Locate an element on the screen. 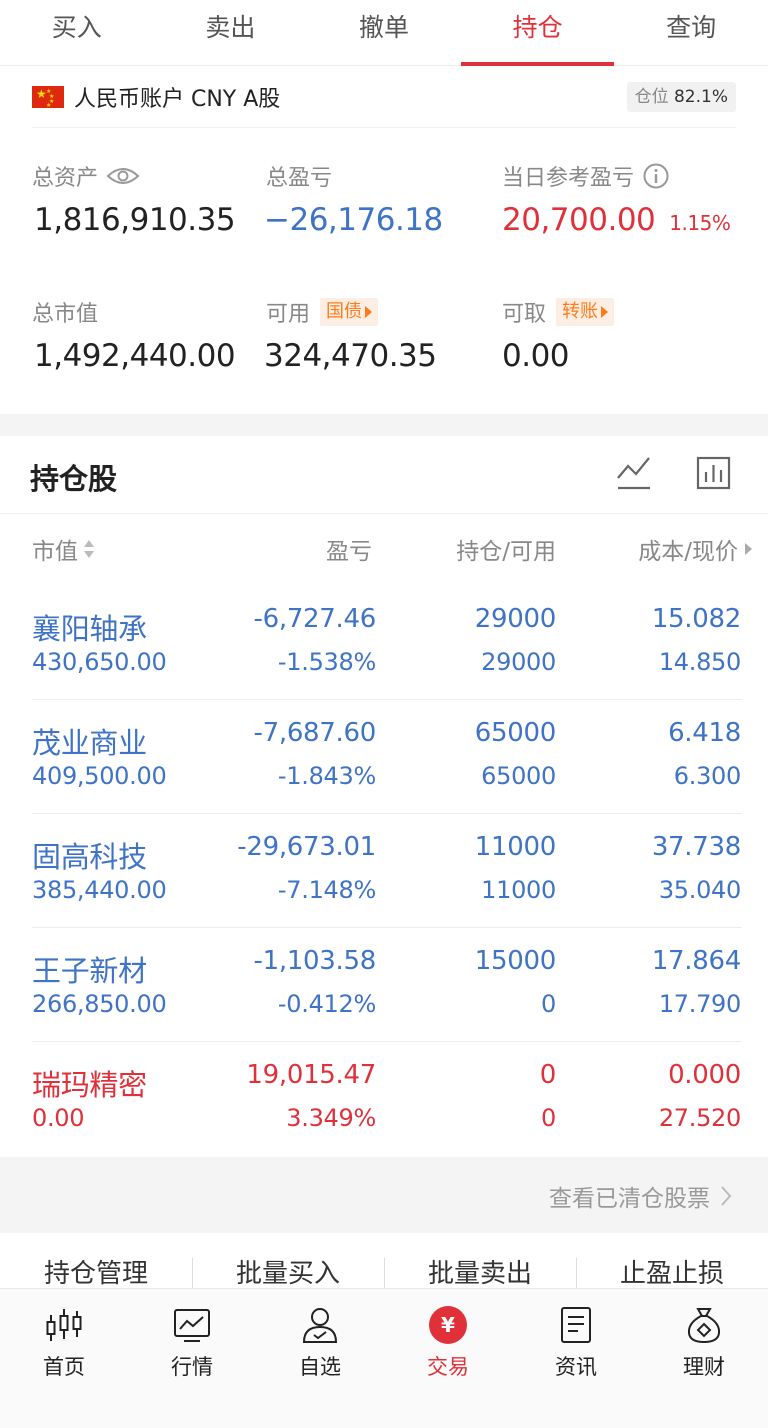 The image size is (768, 1428). money-bag-icon is located at coordinates (704, 1326).